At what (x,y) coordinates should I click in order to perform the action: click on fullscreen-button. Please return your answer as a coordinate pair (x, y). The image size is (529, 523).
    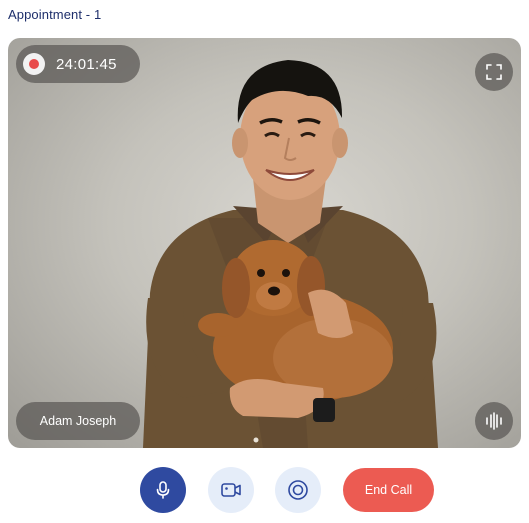
    Looking at the image, I should click on (494, 72).